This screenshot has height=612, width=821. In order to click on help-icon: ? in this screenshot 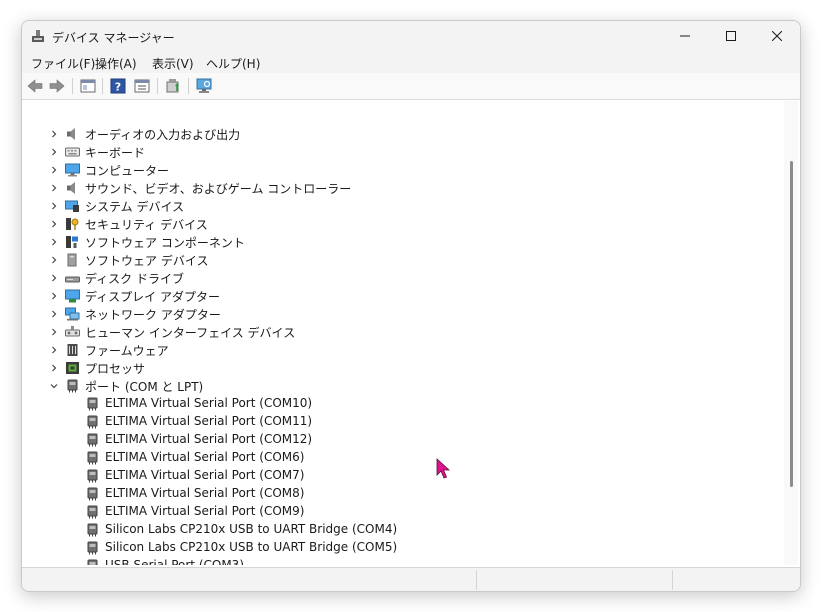, I will do `click(118, 86)`.